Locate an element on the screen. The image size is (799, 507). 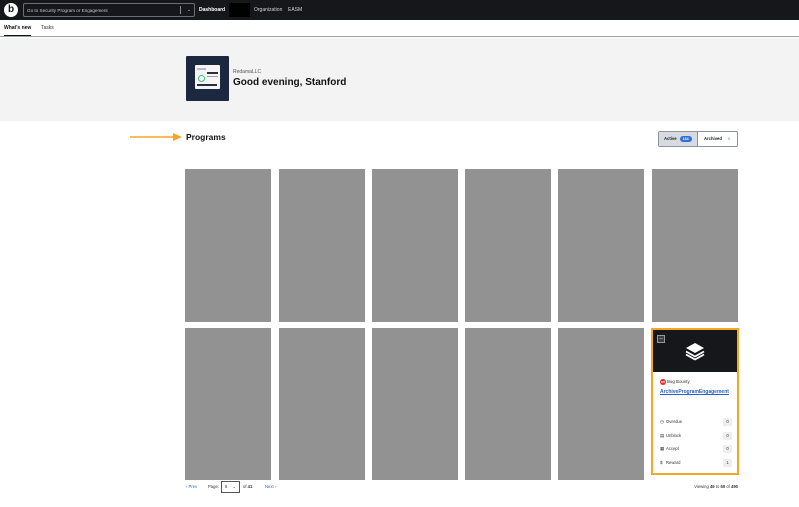
filter-archived-button: Archived 0 is located at coordinates (718, 139).